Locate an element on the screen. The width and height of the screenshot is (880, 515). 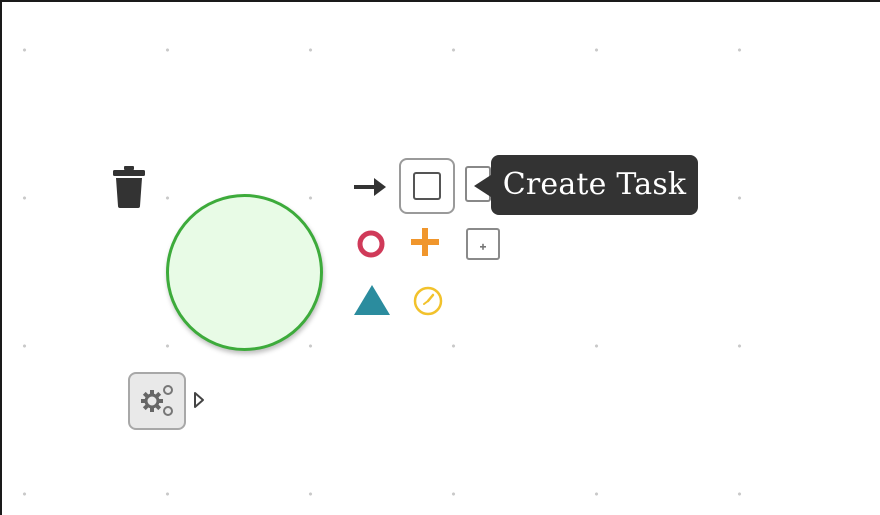
change-type-button is located at coordinates (157, 401).